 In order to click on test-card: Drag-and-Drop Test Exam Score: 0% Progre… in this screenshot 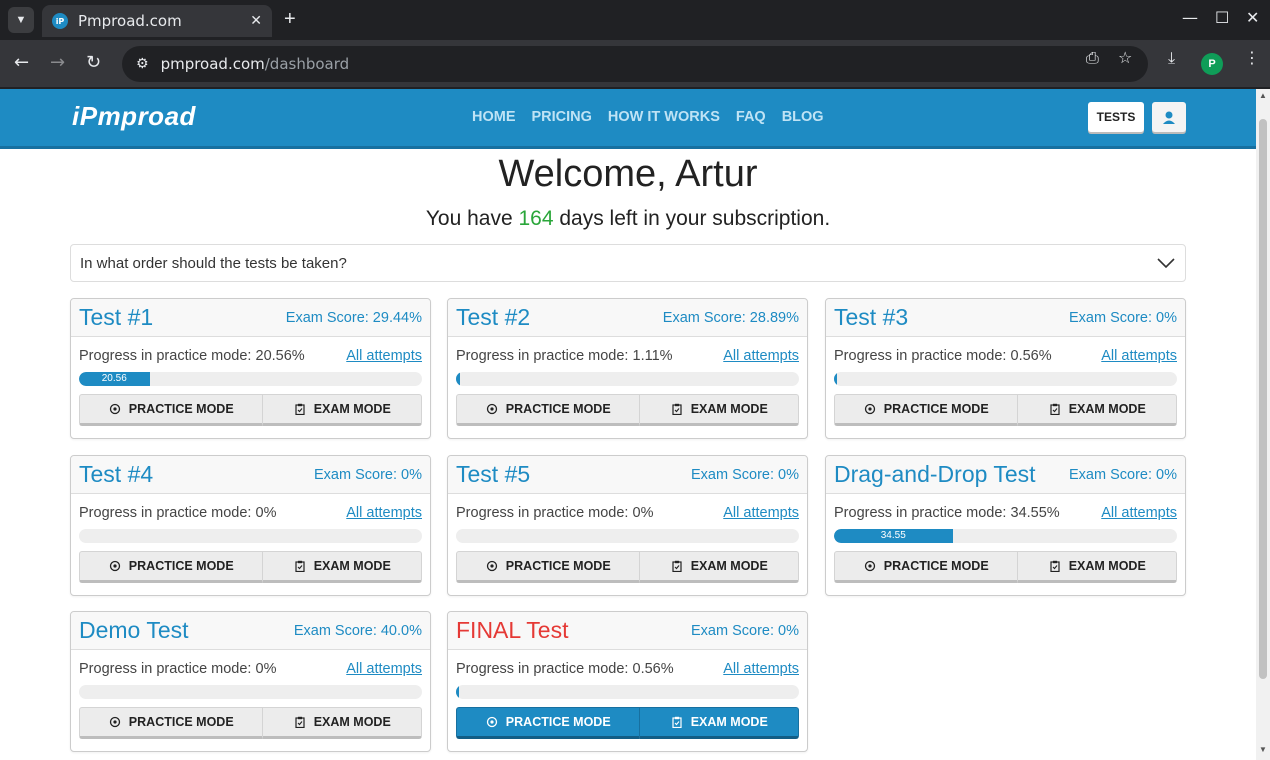, I will do `click(1005, 525)`.